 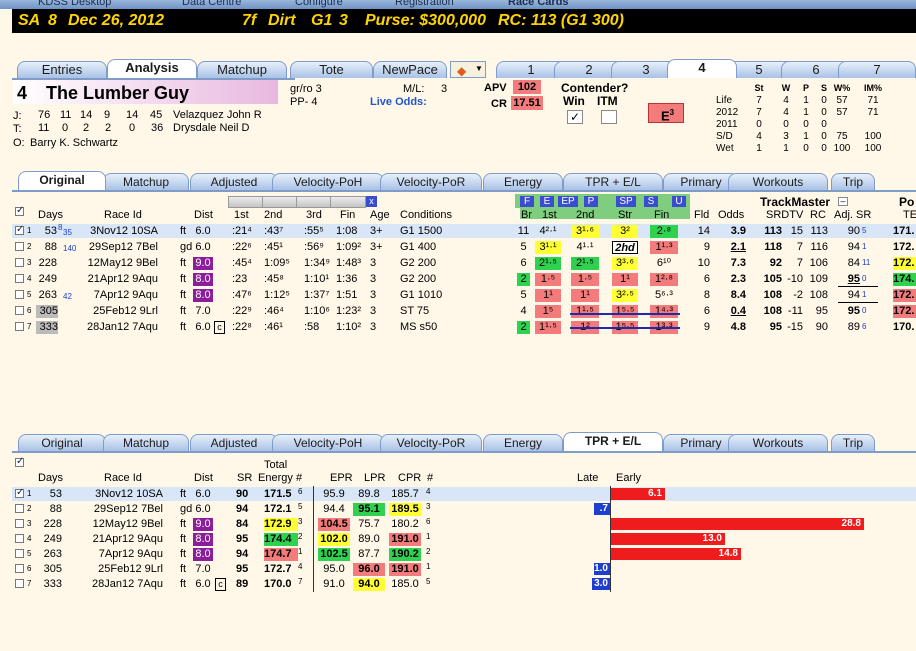 What do you see at coordinates (317, 295) in the screenshot?
I see `split-3: 1:37⁷` at bounding box center [317, 295].